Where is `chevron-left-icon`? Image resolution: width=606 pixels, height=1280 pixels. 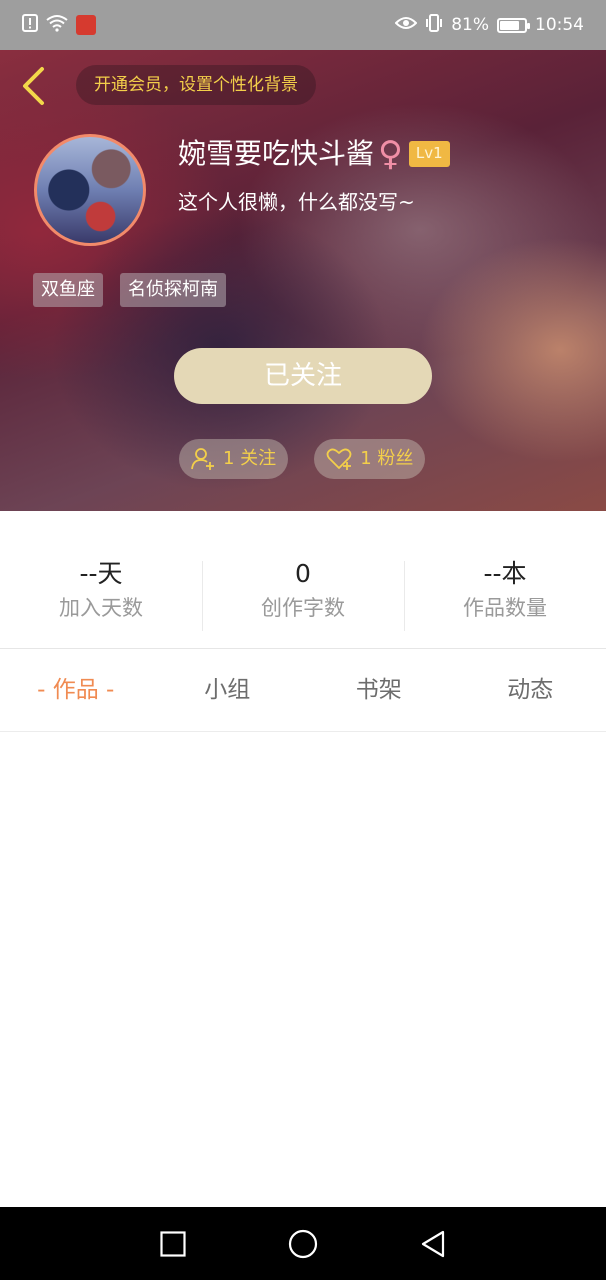
chevron-left-icon is located at coordinates (33, 86).